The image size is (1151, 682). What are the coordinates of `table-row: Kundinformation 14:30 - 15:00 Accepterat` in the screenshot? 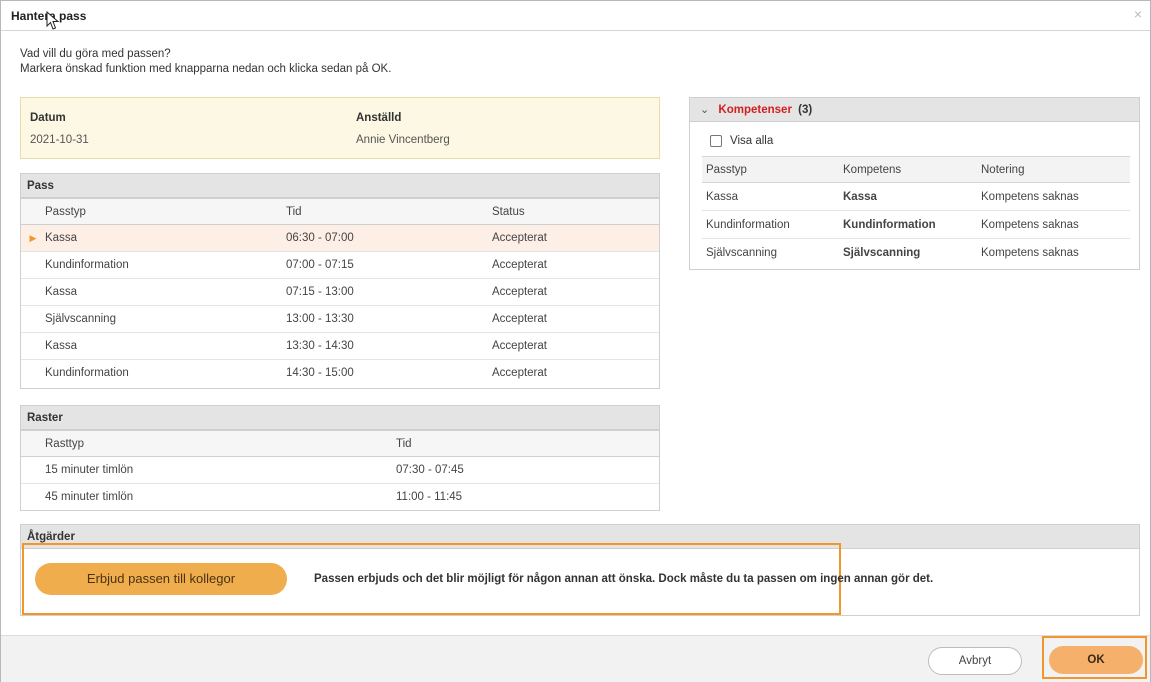 It's located at (340, 373).